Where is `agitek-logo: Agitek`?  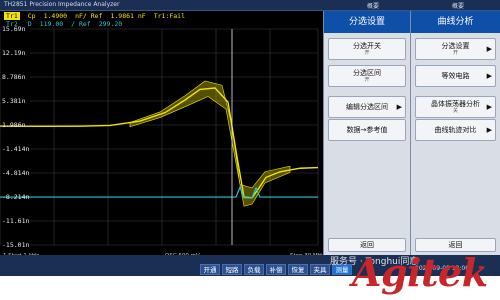
agitek-logo: Agitek is located at coordinates (420, 272).